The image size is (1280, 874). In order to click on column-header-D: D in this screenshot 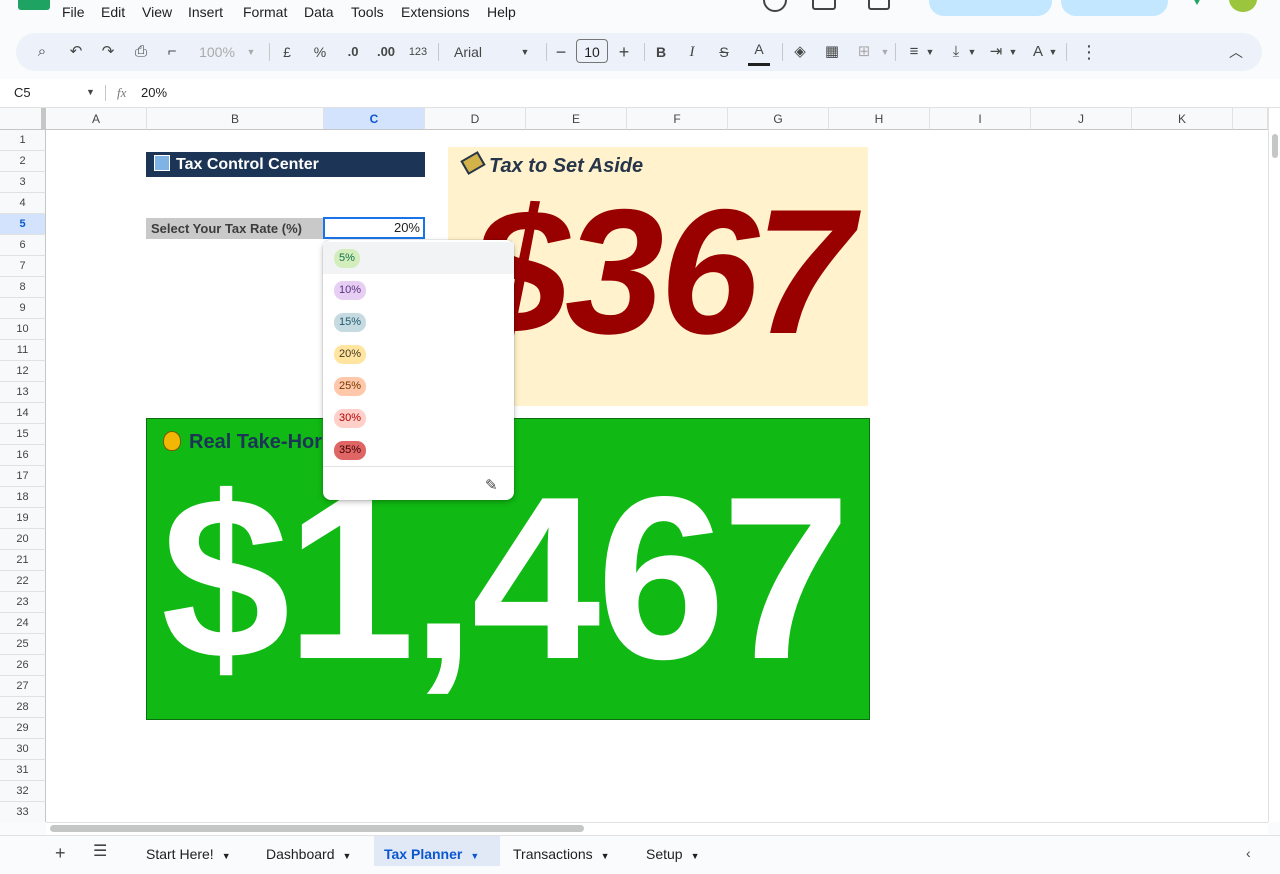, I will do `click(475, 119)`.